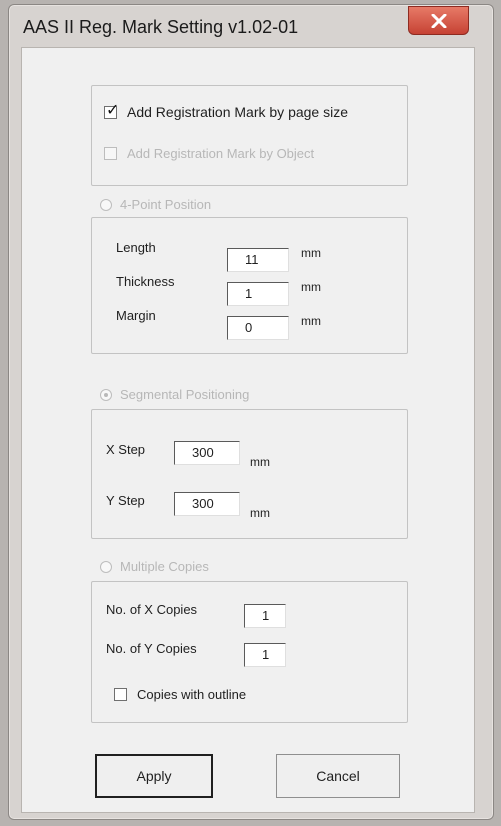 The image size is (501, 826). Describe the element at coordinates (311, 287) in the screenshot. I see `thickness-unit: mm` at that location.